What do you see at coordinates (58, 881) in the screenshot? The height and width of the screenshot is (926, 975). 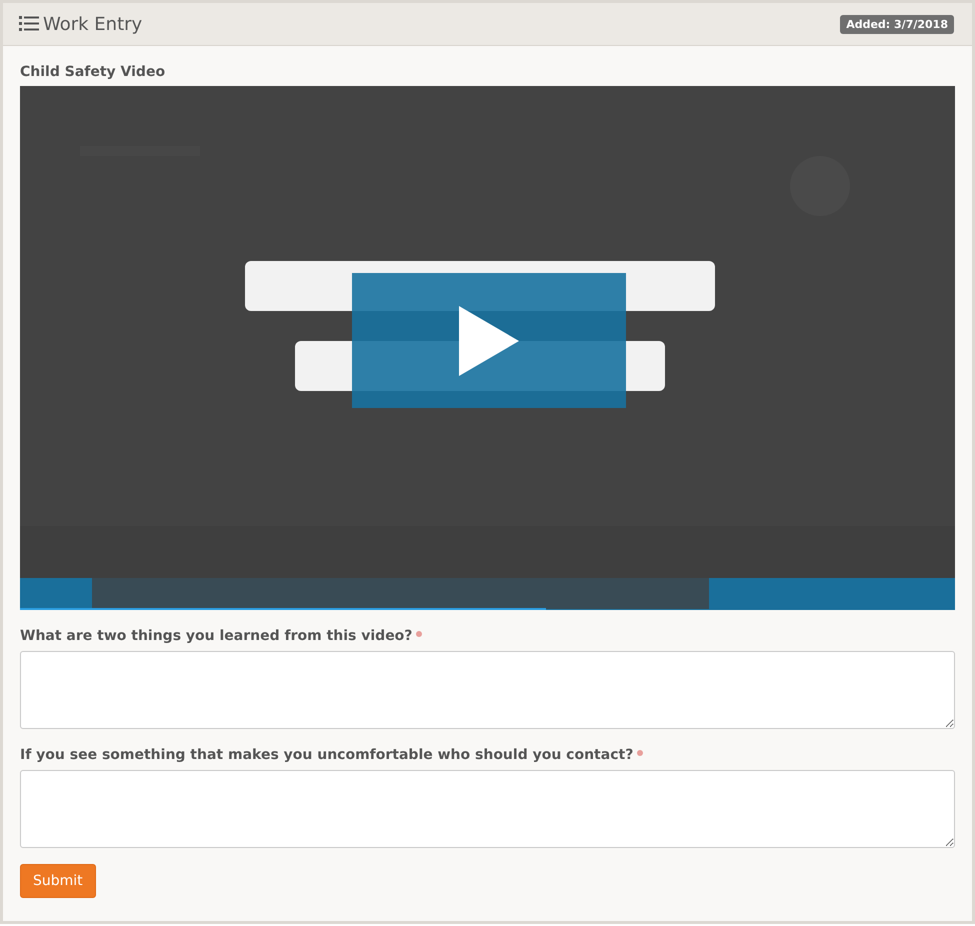 I see `submit-button: Submit` at bounding box center [58, 881].